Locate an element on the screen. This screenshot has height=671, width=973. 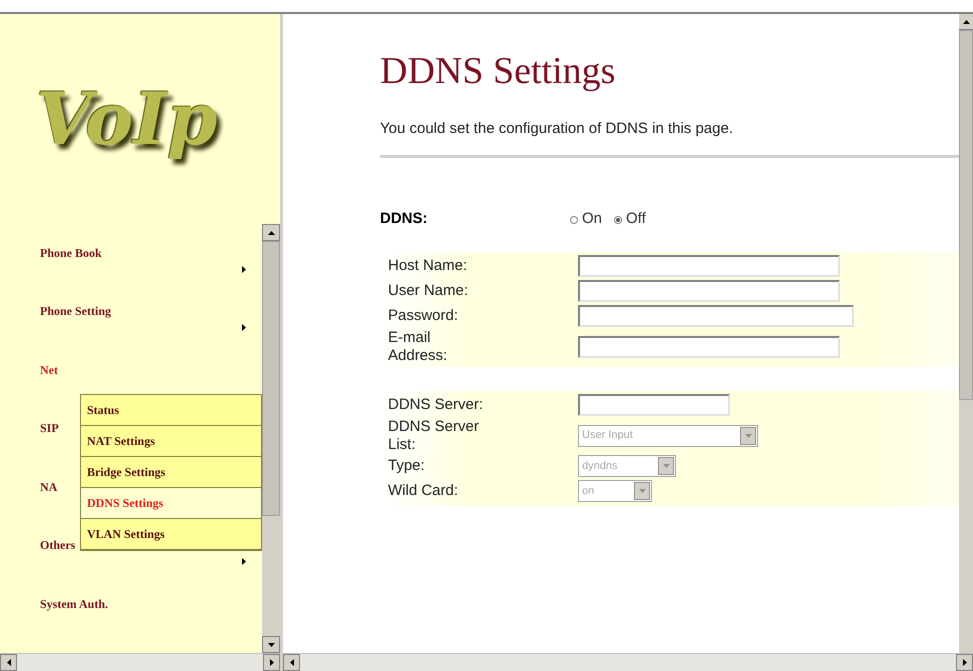
field-label: User Name: is located at coordinates (429, 291).